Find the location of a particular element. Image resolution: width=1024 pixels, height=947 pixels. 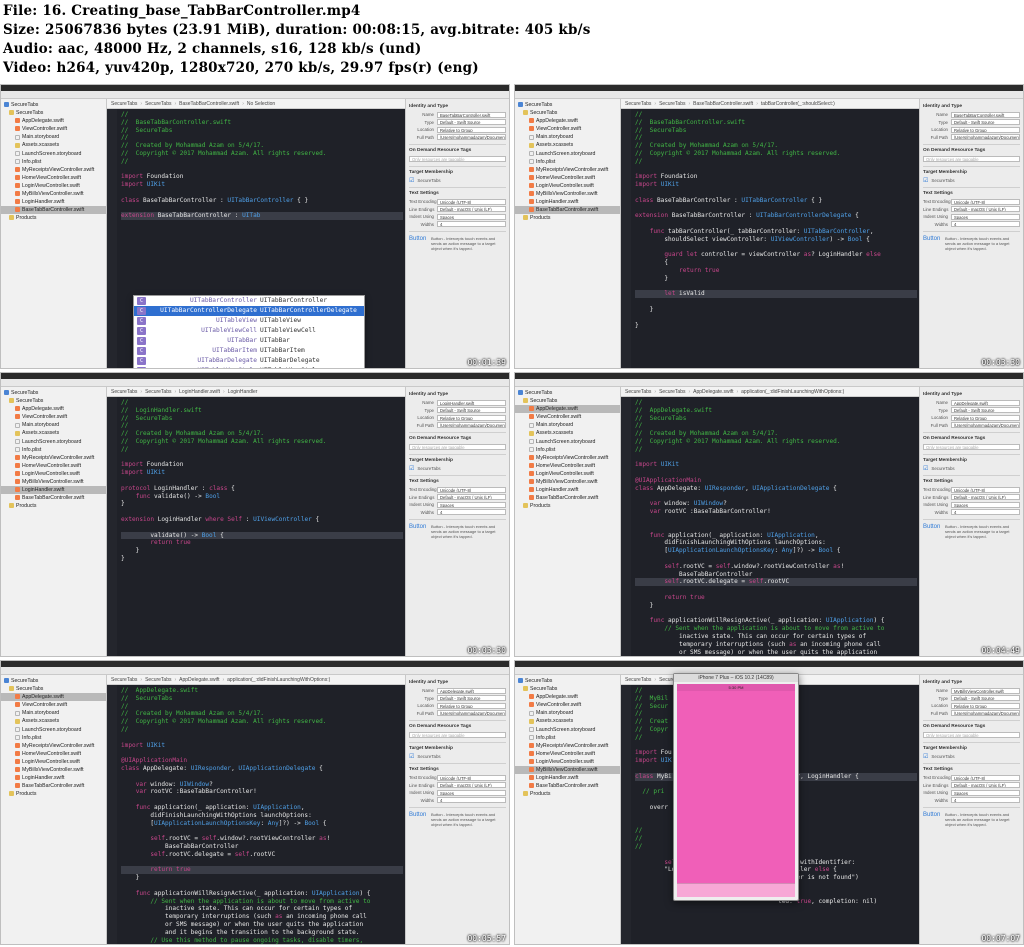

completion-item: C UITabBarController UITabBarController is located at coordinates (249, 301).